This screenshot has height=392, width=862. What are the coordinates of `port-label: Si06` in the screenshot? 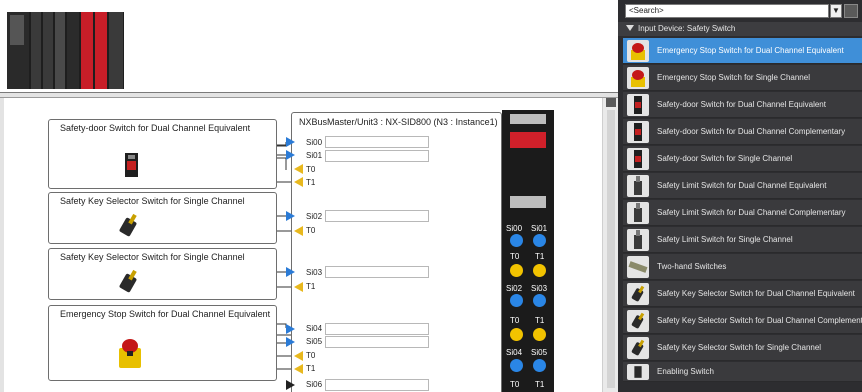 It's located at (314, 384).